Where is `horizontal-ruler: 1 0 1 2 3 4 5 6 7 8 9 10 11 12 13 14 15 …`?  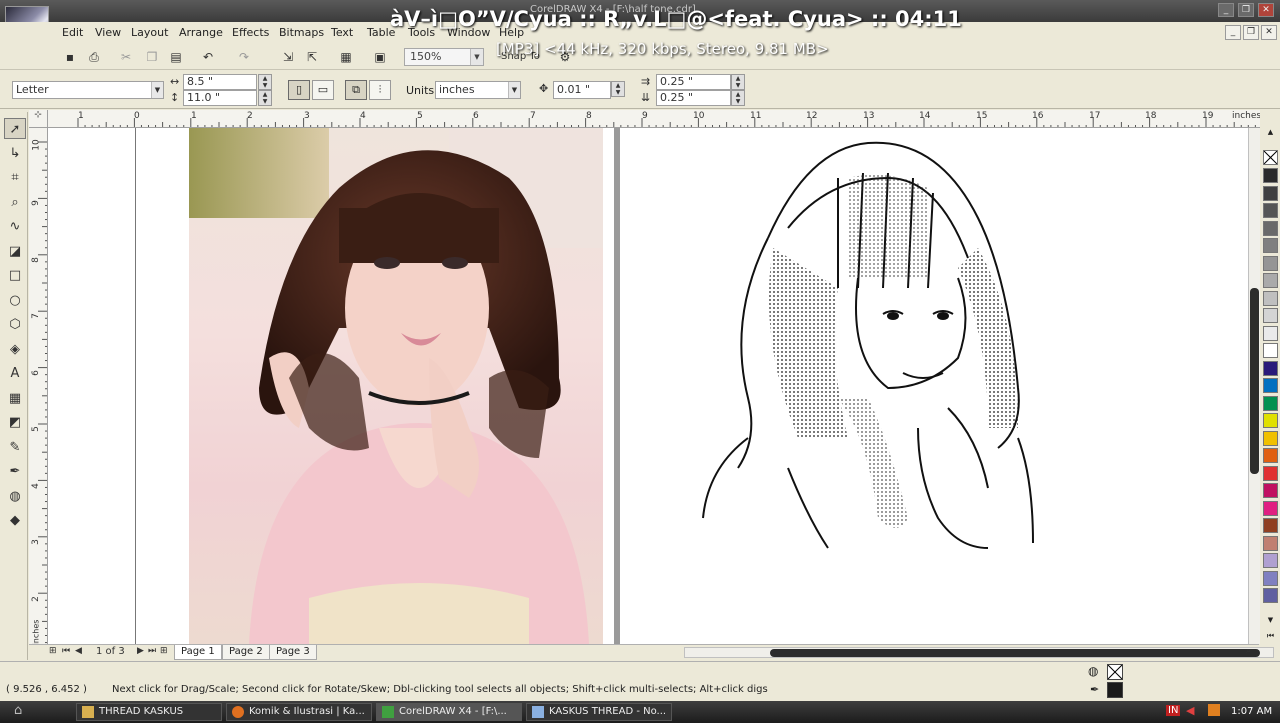 horizontal-ruler: 1 0 1 2 3 4 5 6 7 8 9 10 11 12 13 14 15 … is located at coordinates (654, 119).